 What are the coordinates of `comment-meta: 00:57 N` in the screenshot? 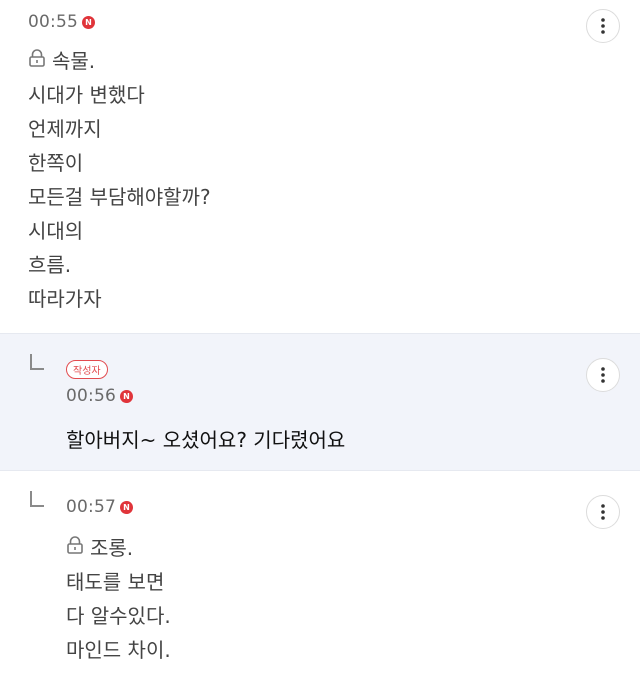 It's located at (99, 507).